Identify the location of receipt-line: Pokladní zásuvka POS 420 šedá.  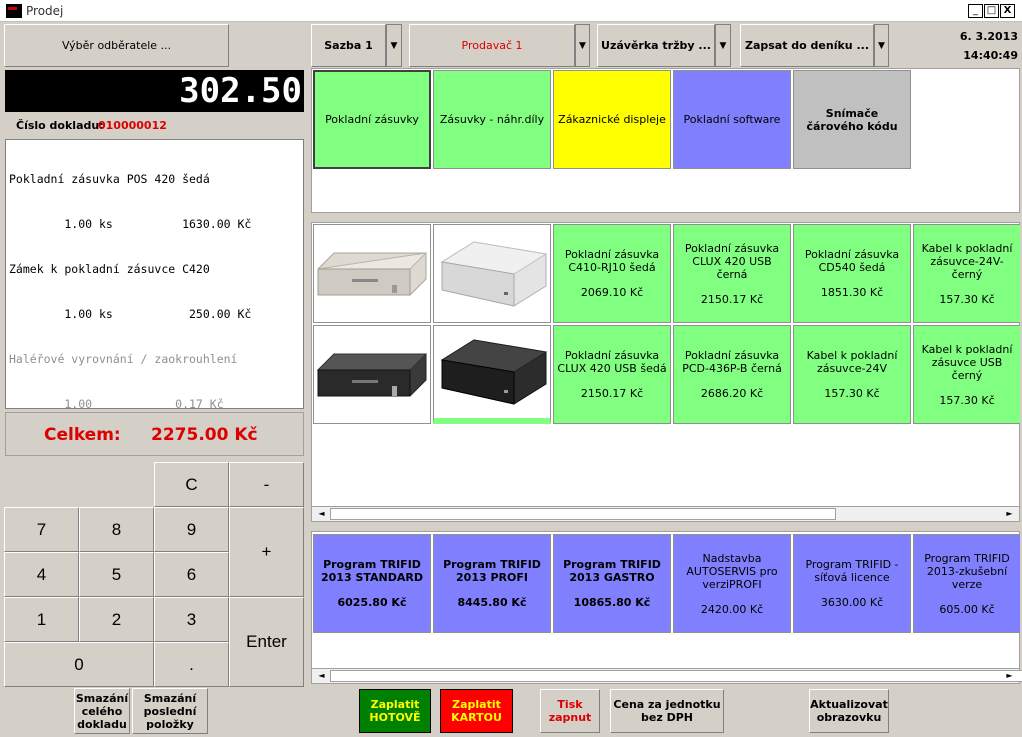
(109, 179).